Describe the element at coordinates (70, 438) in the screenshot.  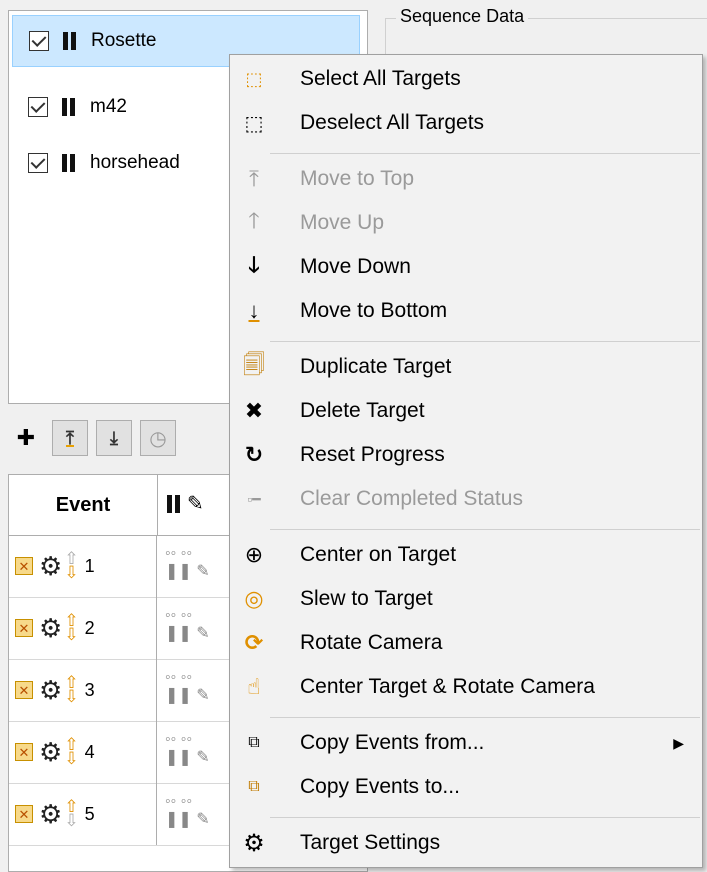
I see `move-to-top-button: ⤒` at that location.